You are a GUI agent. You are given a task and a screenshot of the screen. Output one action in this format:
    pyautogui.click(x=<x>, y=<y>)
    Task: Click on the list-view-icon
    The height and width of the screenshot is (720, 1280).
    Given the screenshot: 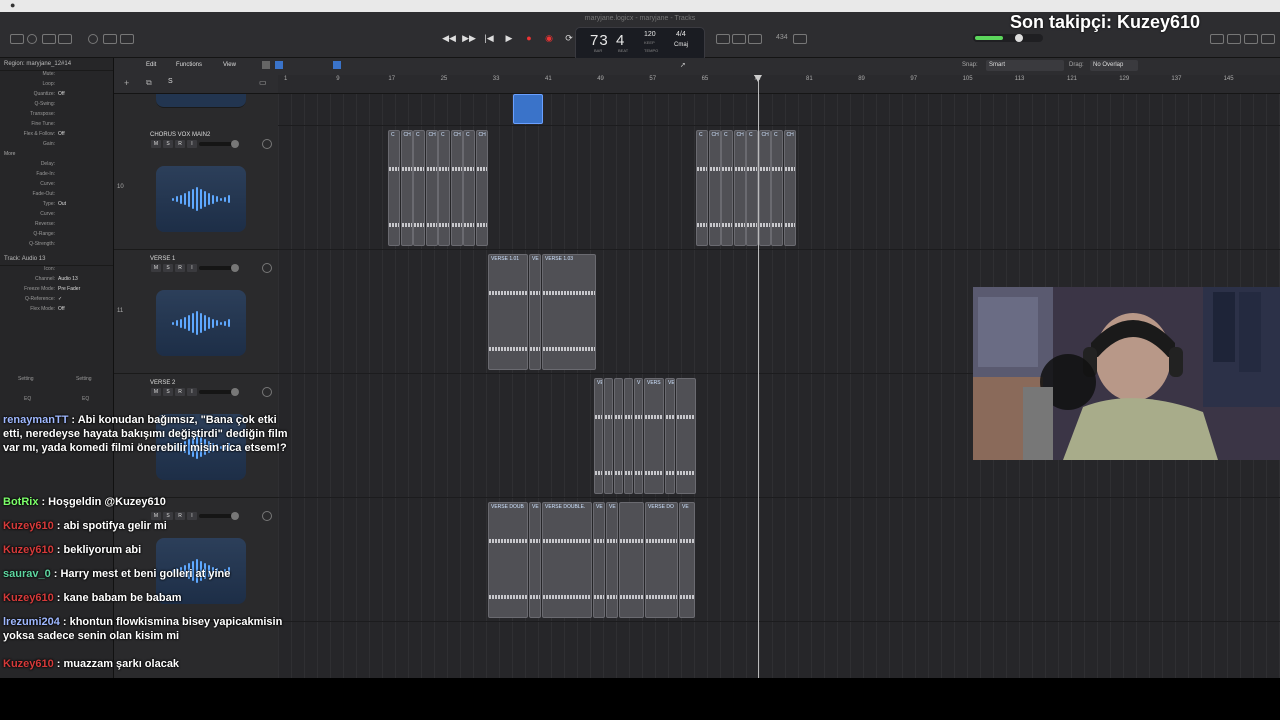 What is the action you would take?
    pyautogui.click(x=279, y=65)
    